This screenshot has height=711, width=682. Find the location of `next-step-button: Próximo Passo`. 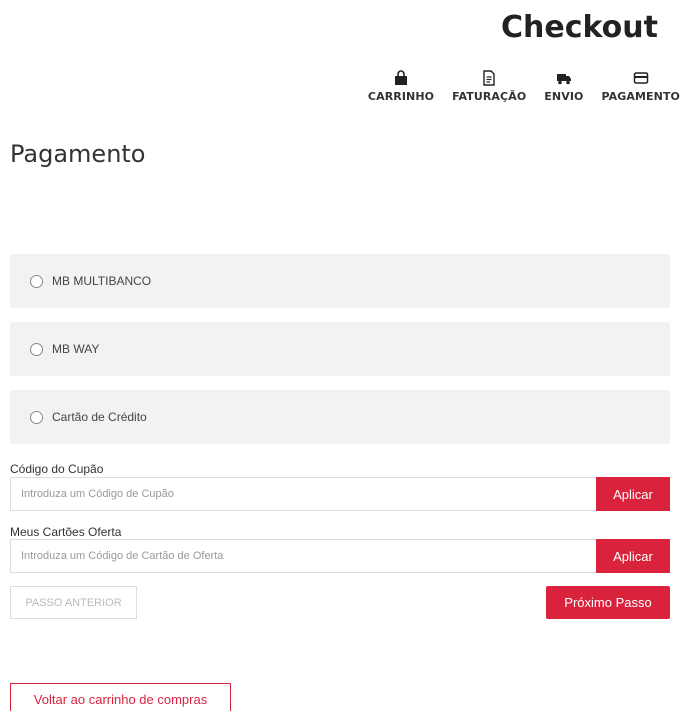

next-step-button: Próximo Passo is located at coordinates (608, 602).